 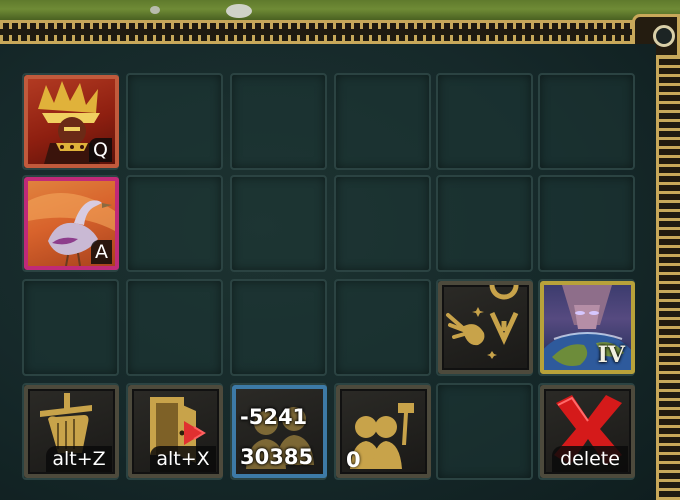 I want to click on garrison-button: alt+Z, so click(x=71, y=431).